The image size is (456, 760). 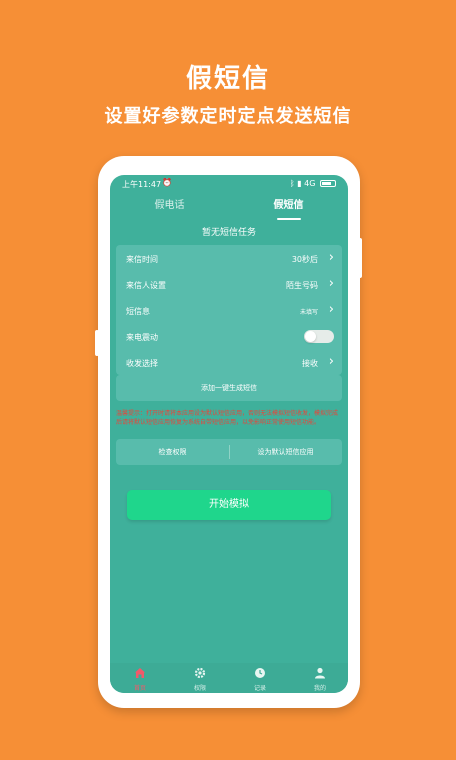 What do you see at coordinates (308, 312) in the screenshot?
I see `row-value: 未填写` at bounding box center [308, 312].